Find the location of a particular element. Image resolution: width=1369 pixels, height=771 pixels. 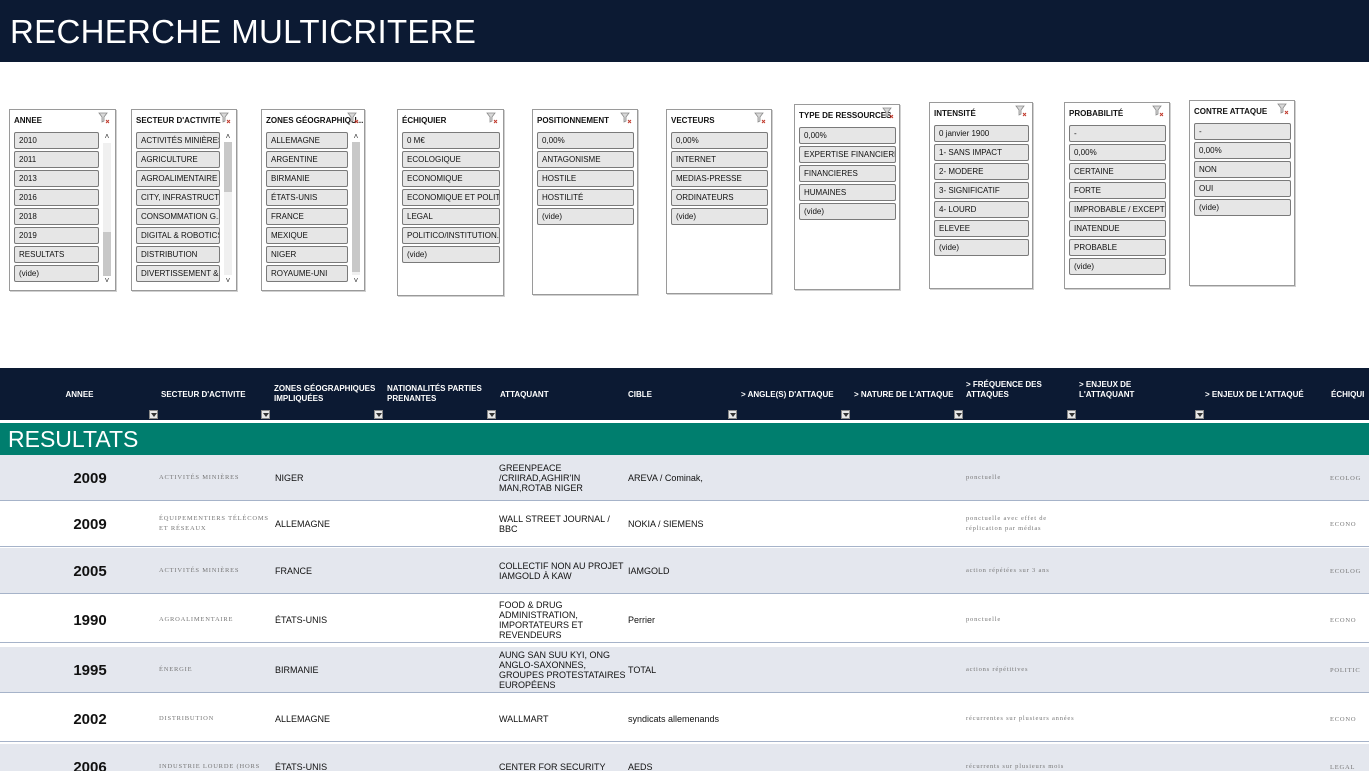

target-cell: TOTAL is located at coordinates (683, 670).